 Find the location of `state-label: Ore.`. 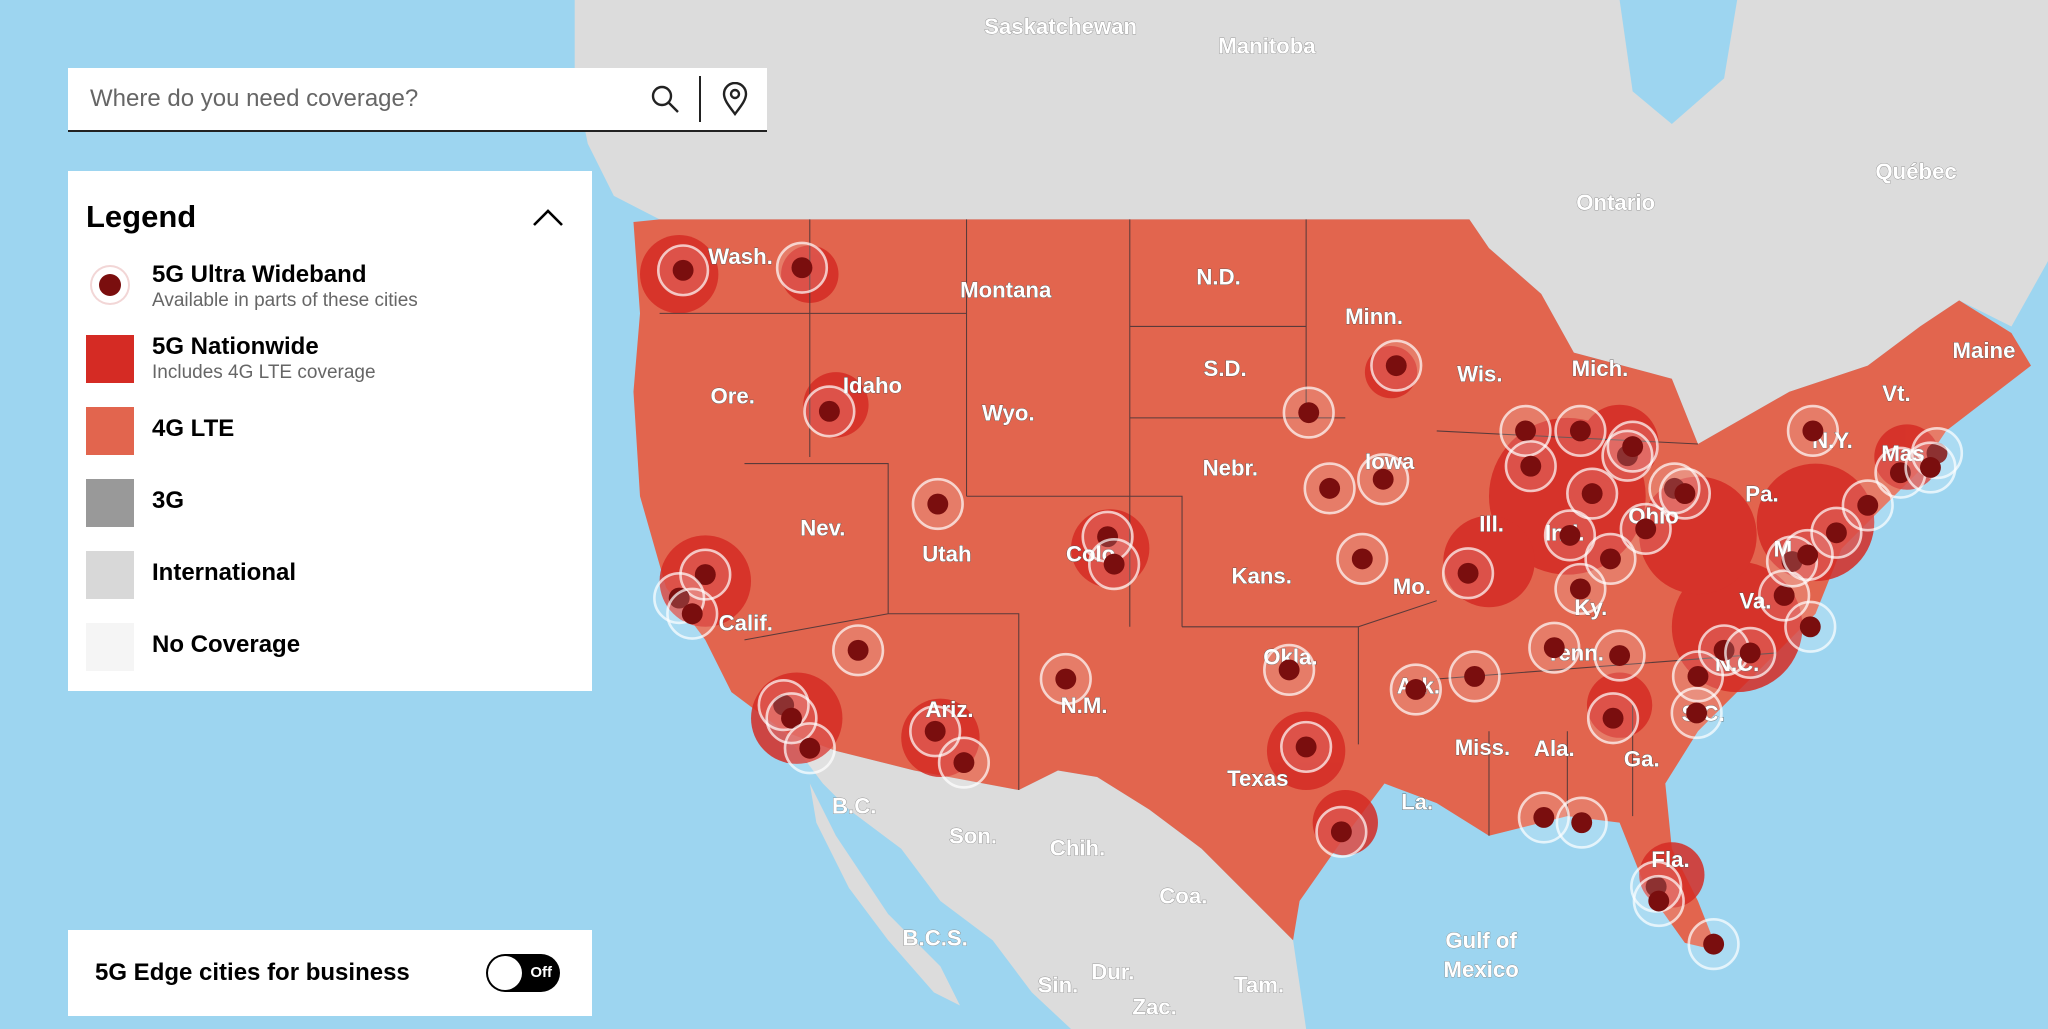

state-label: Ore. is located at coordinates (733, 396).